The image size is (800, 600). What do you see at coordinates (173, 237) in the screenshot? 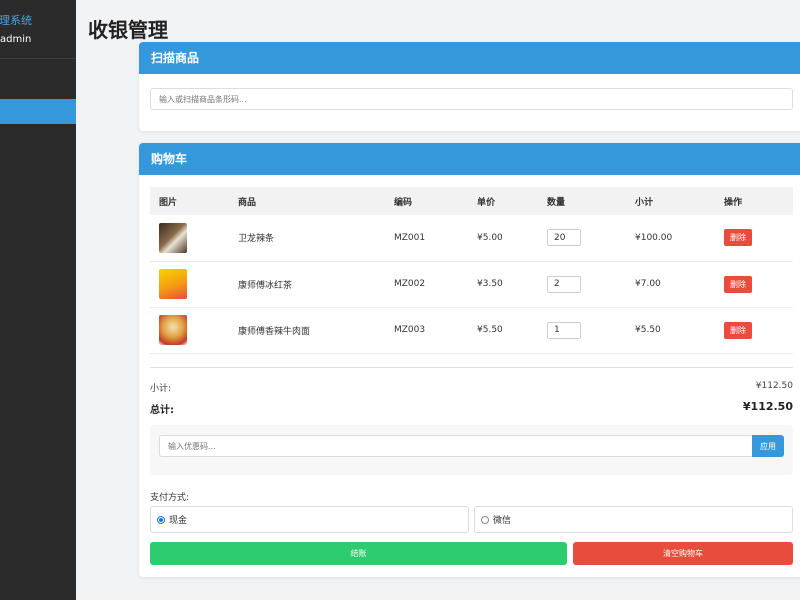
I see `snack-product-image` at bounding box center [173, 237].